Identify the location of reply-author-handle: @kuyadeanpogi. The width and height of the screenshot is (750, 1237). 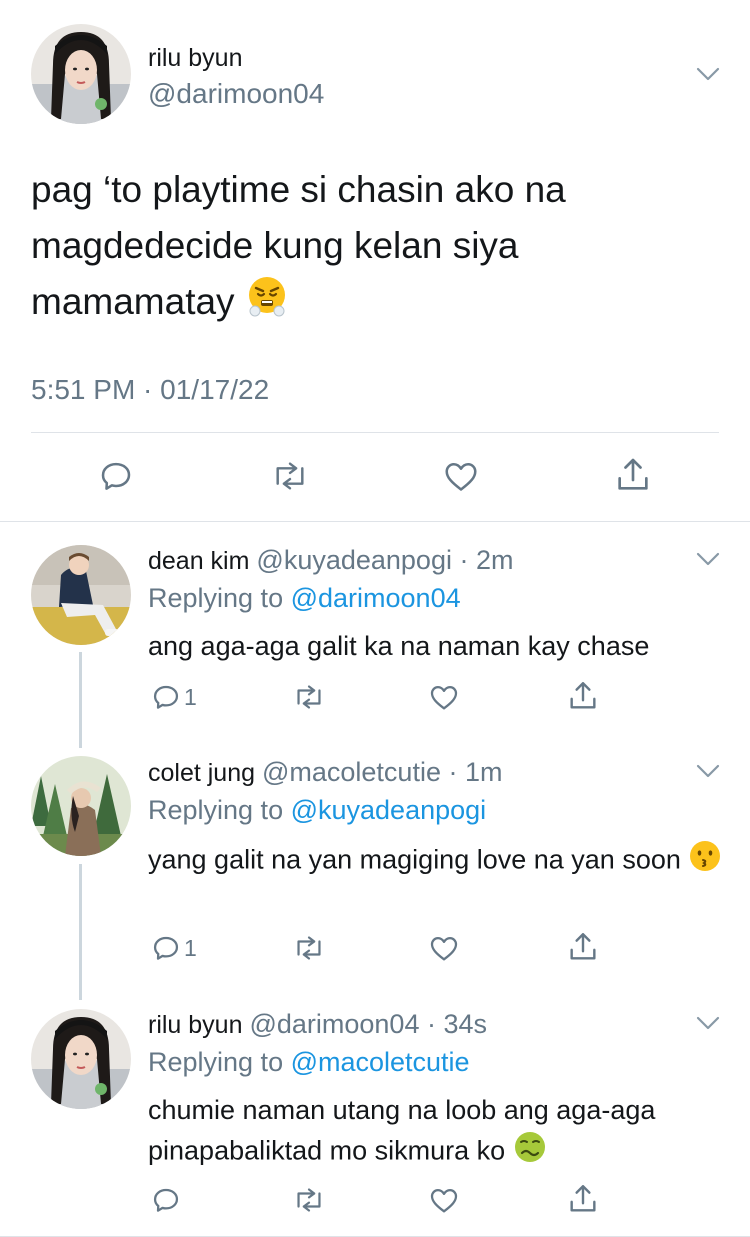
(354, 560).